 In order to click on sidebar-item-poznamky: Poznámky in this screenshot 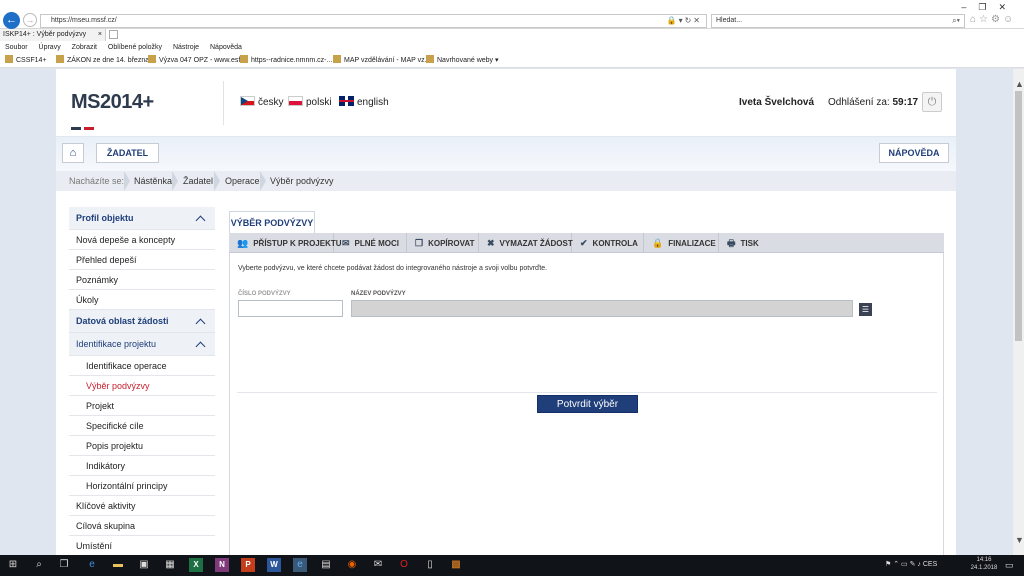, I will do `click(142, 280)`.